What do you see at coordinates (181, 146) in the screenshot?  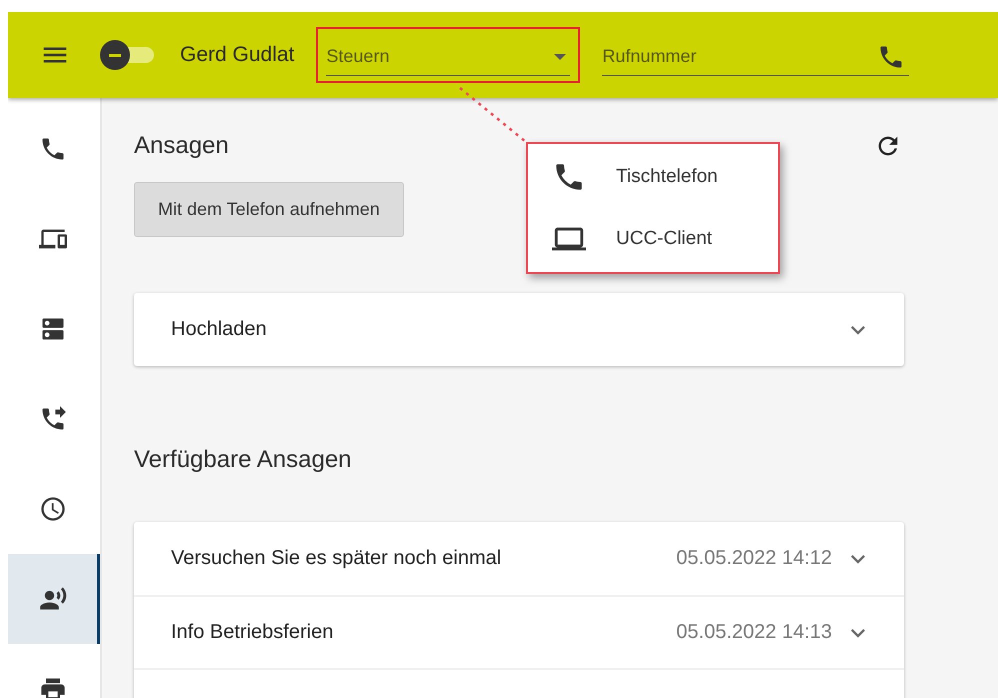 I see `page-title: Ansagen` at bounding box center [181, 146].